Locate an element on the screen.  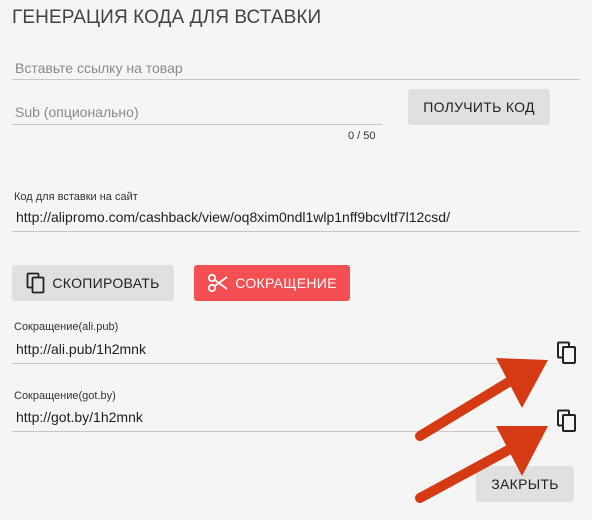
annotation-arrows is located at coordinates (481, 430).